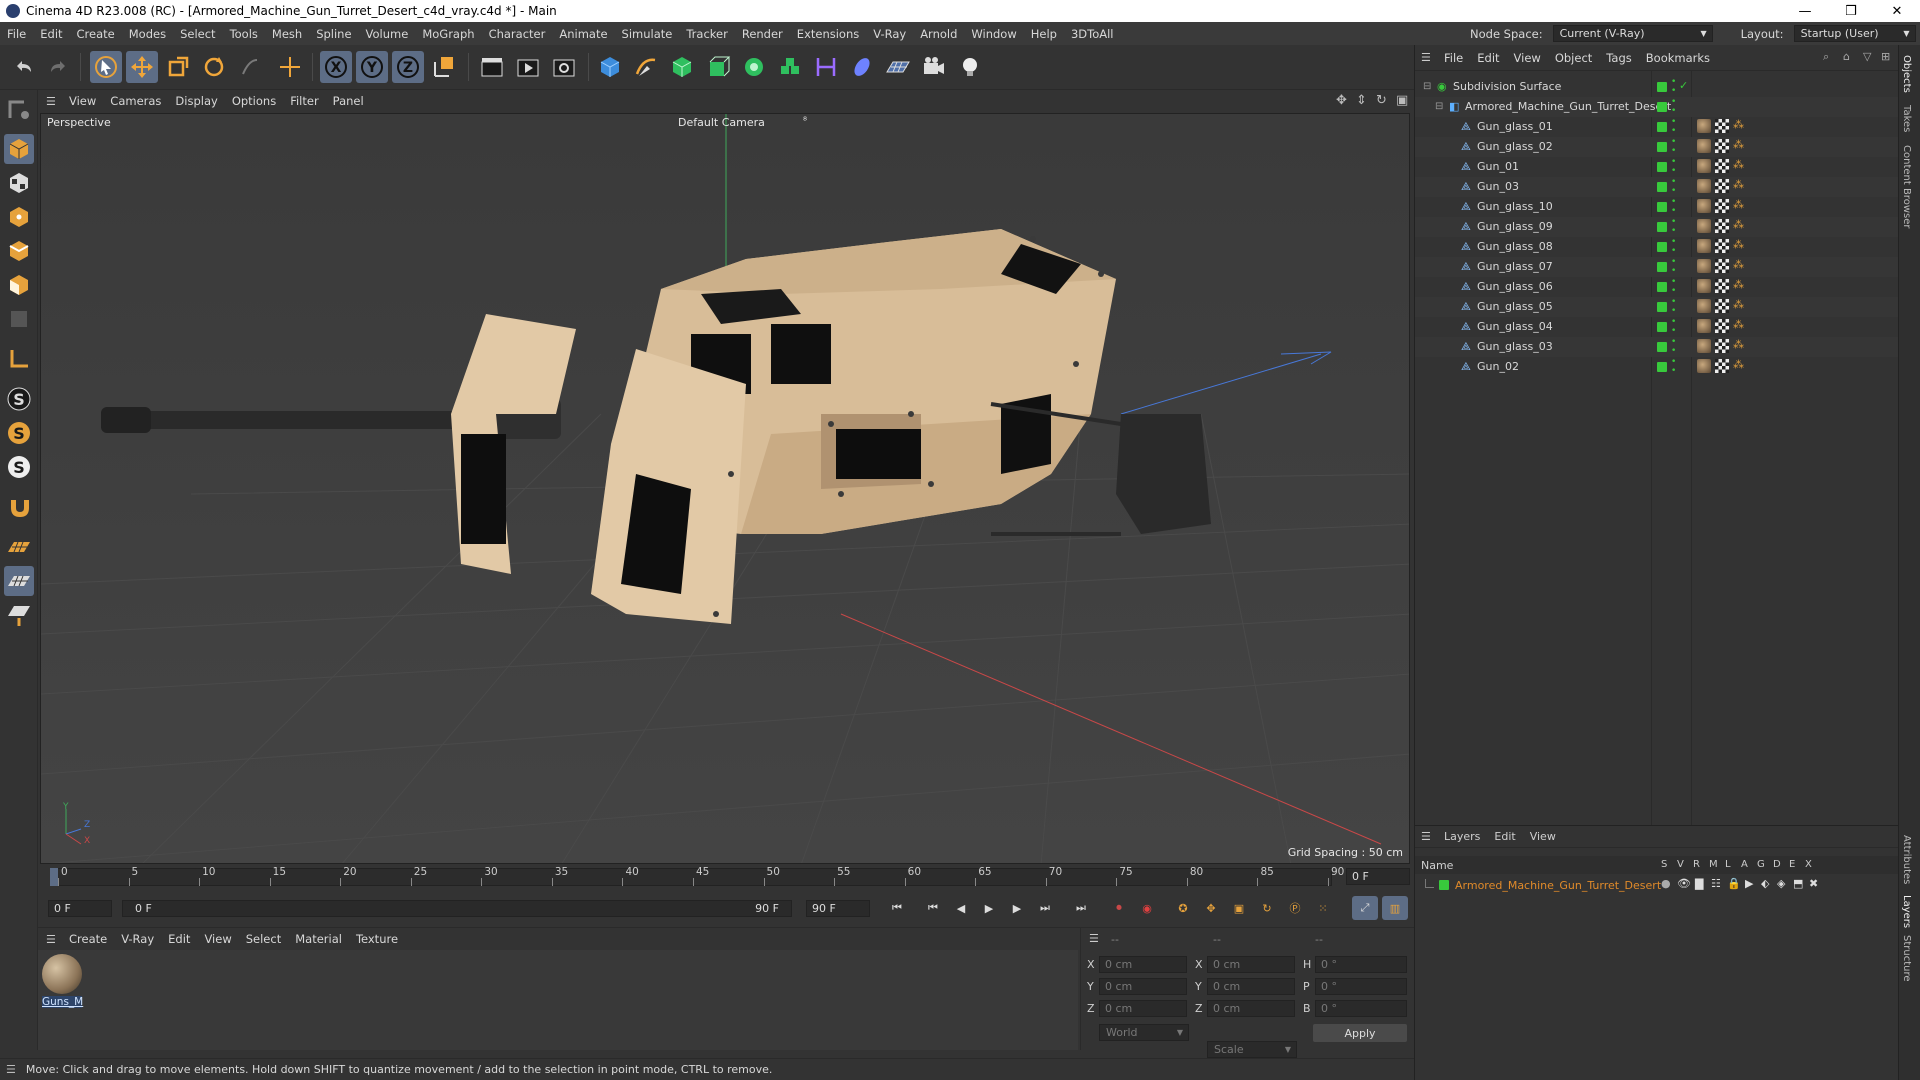 The image size is (1920, 1080). What do you see at coordinates (58, 67) in the screenshot?
I see `redo-button` at bounding box center [58, 67].